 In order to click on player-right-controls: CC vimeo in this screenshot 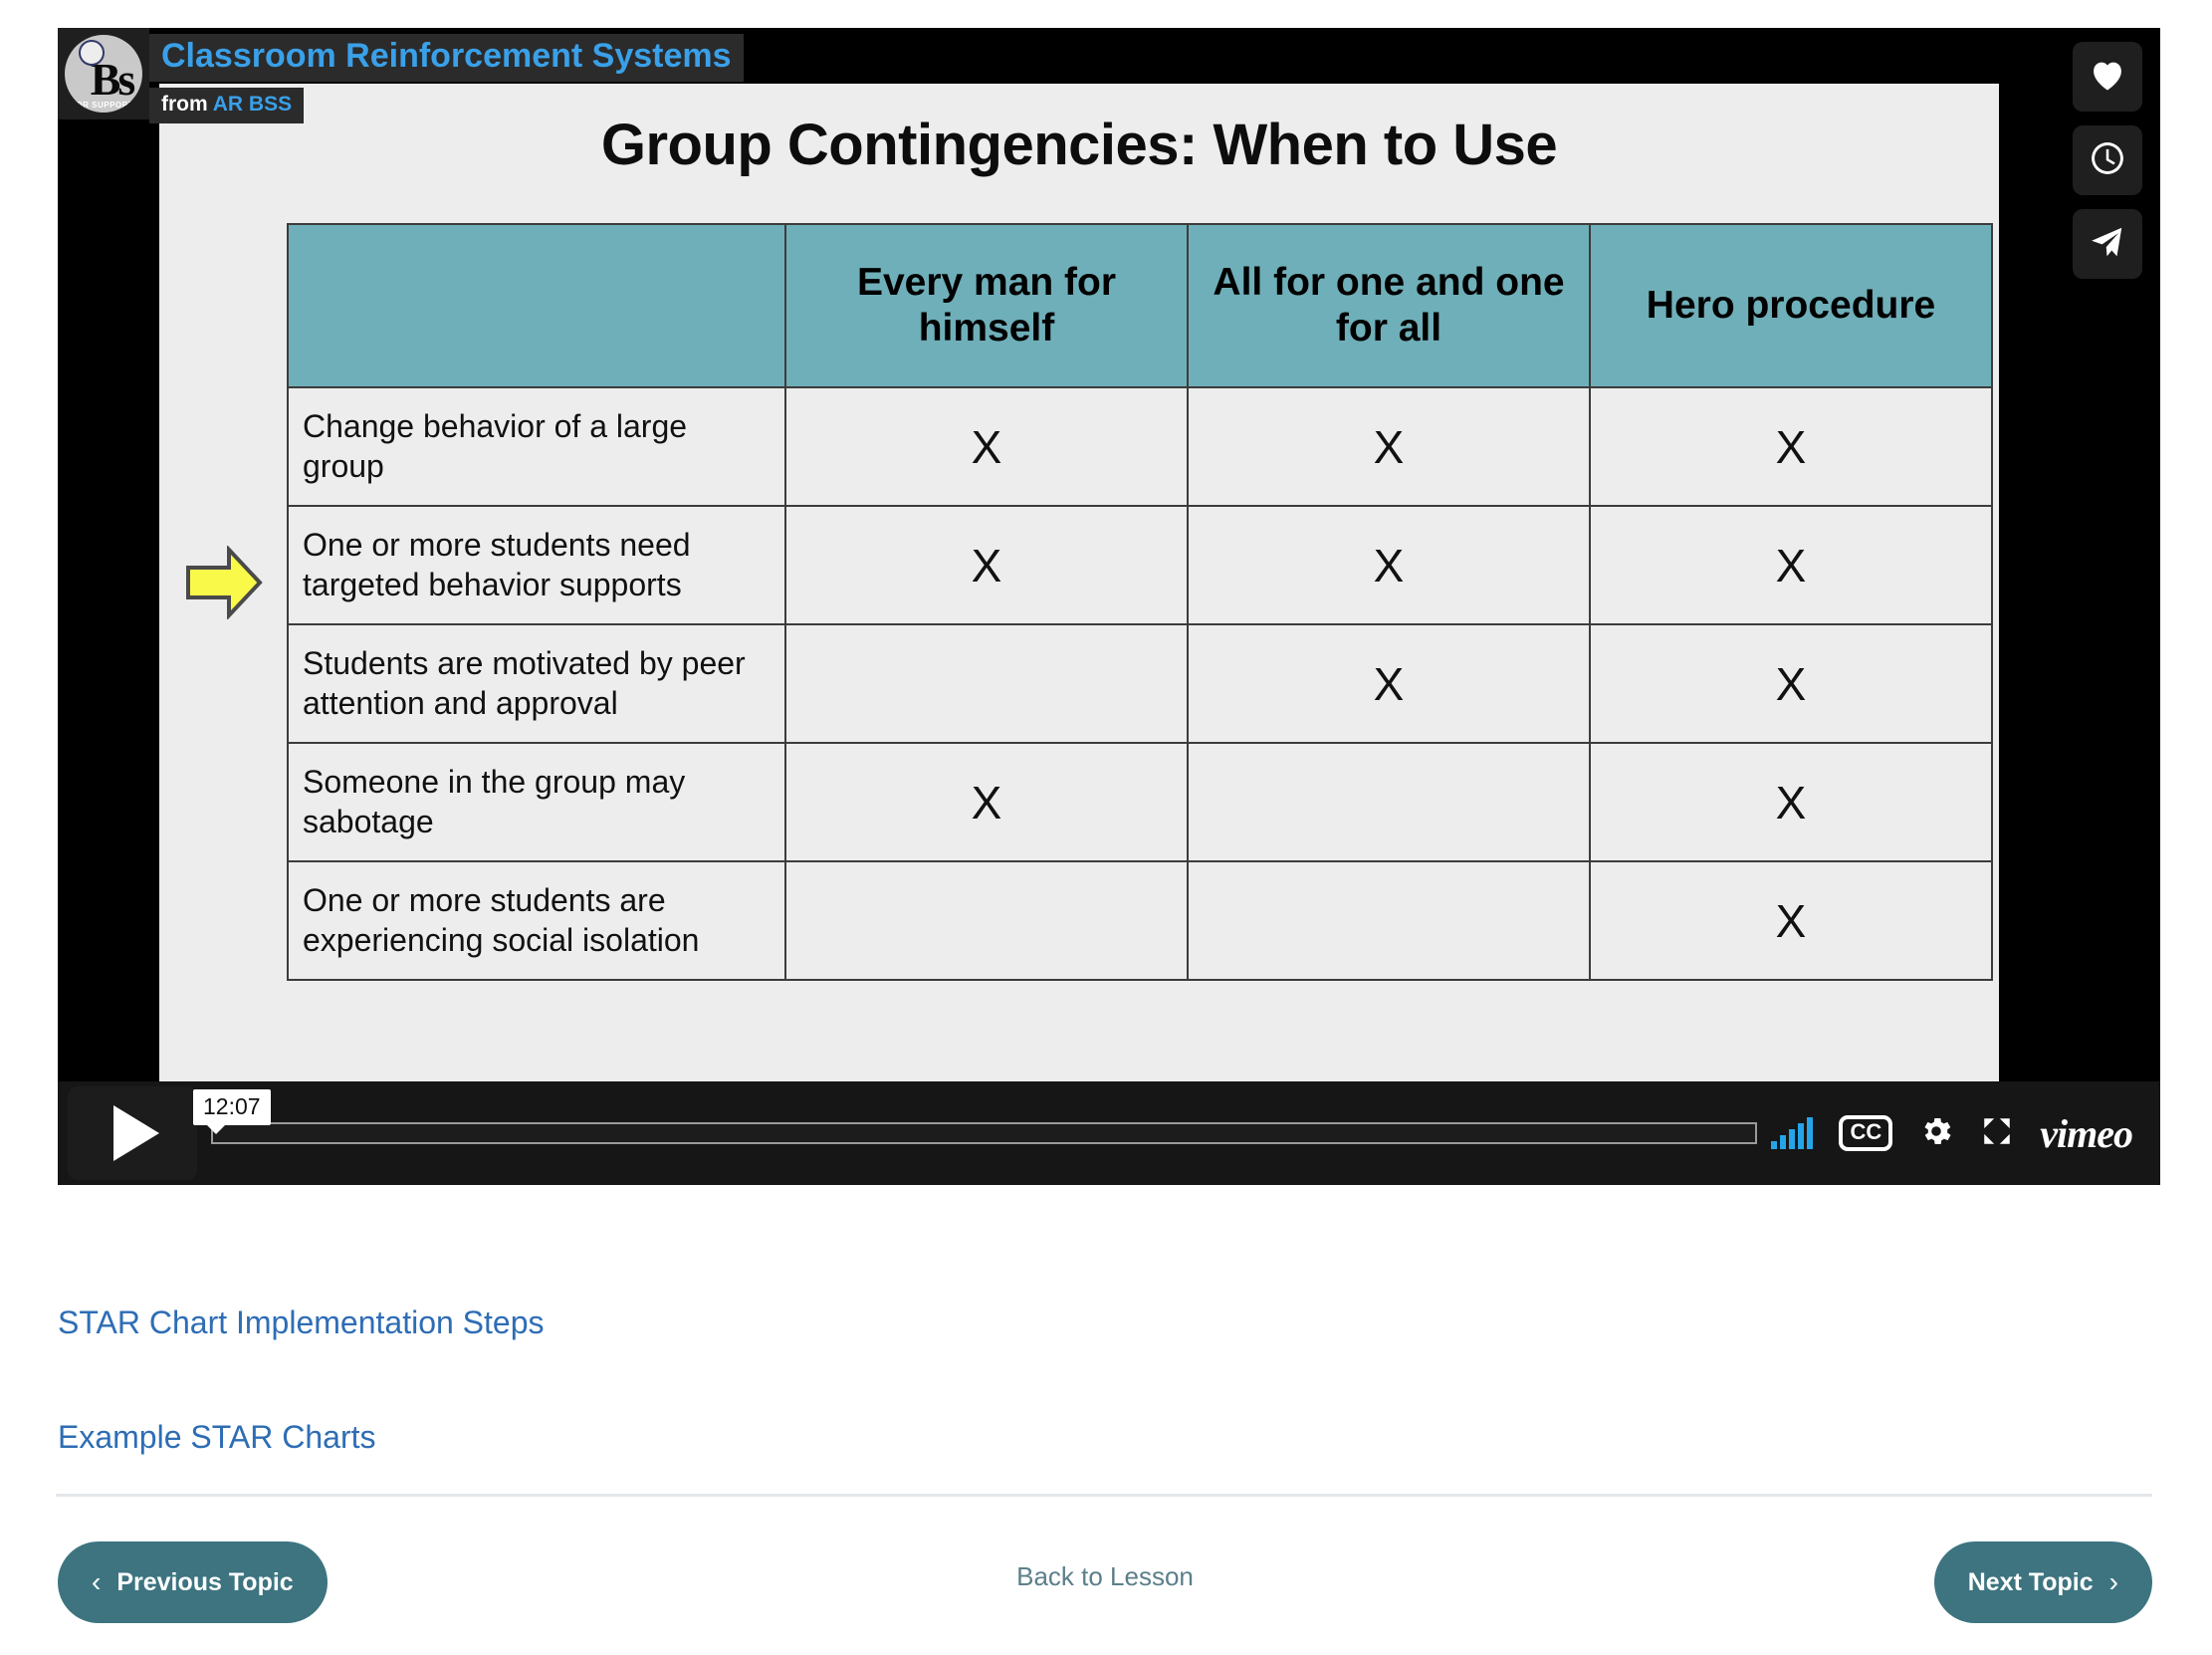, I will do `click(1952, 1133)`.